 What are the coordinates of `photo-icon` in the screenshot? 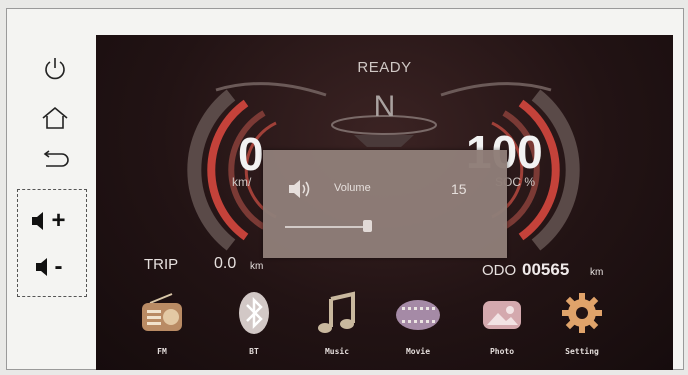 It's located at (502, 315).